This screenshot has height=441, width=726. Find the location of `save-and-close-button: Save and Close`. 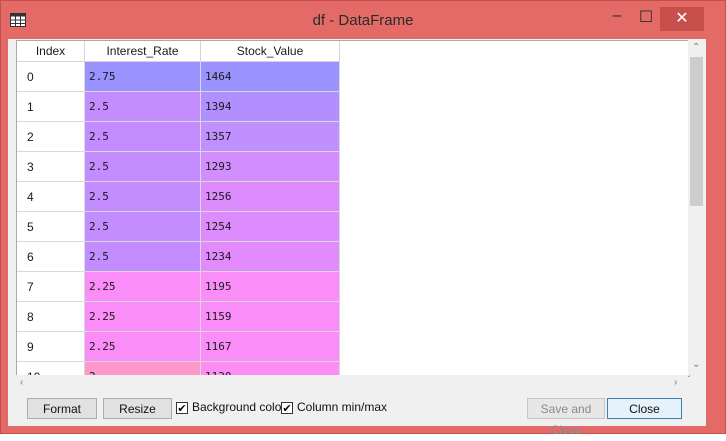

save-and-close-button: Save and Close is located at coordinates (566, 417).